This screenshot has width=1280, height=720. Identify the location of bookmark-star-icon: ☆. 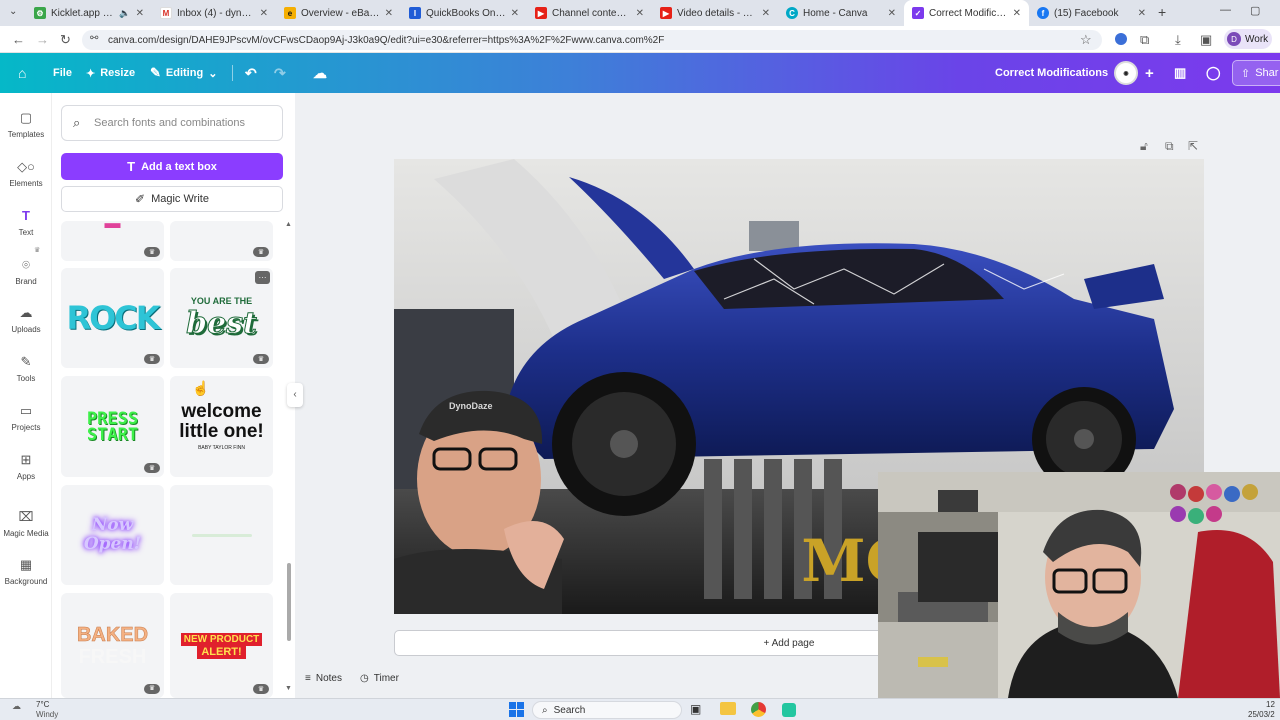
(1086, 40).